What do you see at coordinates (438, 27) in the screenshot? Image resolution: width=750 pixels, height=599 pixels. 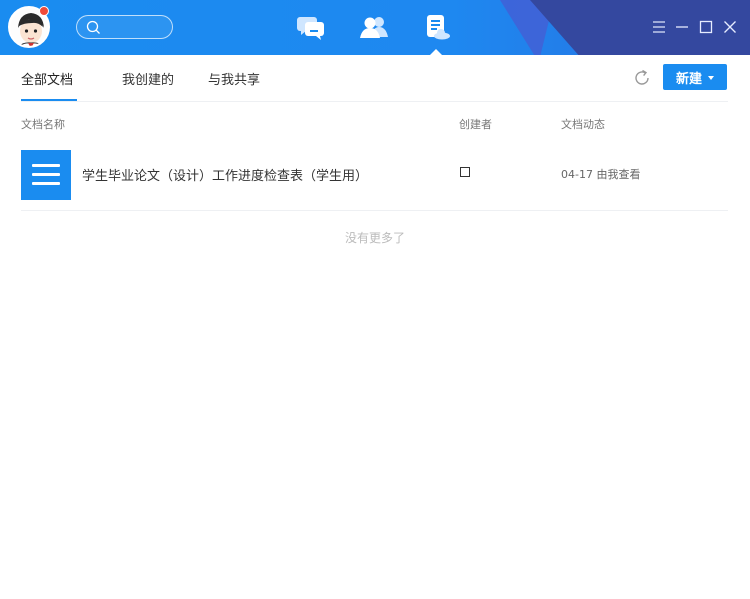 I see `documents-icon` at bounding box center [438, 27].